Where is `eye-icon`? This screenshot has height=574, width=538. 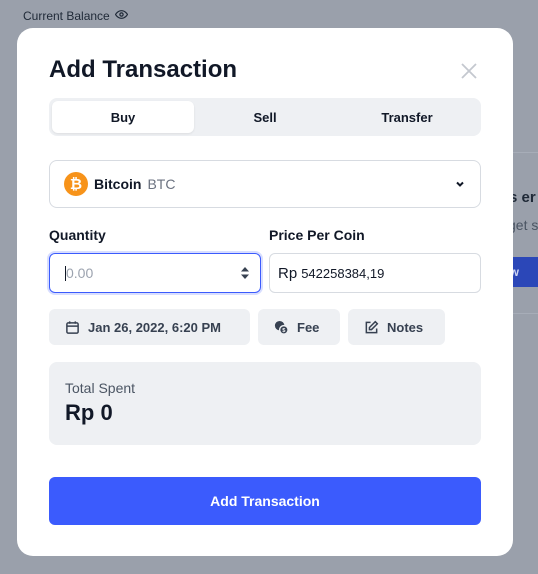 eye-icon is located at coordinates (121, 16).